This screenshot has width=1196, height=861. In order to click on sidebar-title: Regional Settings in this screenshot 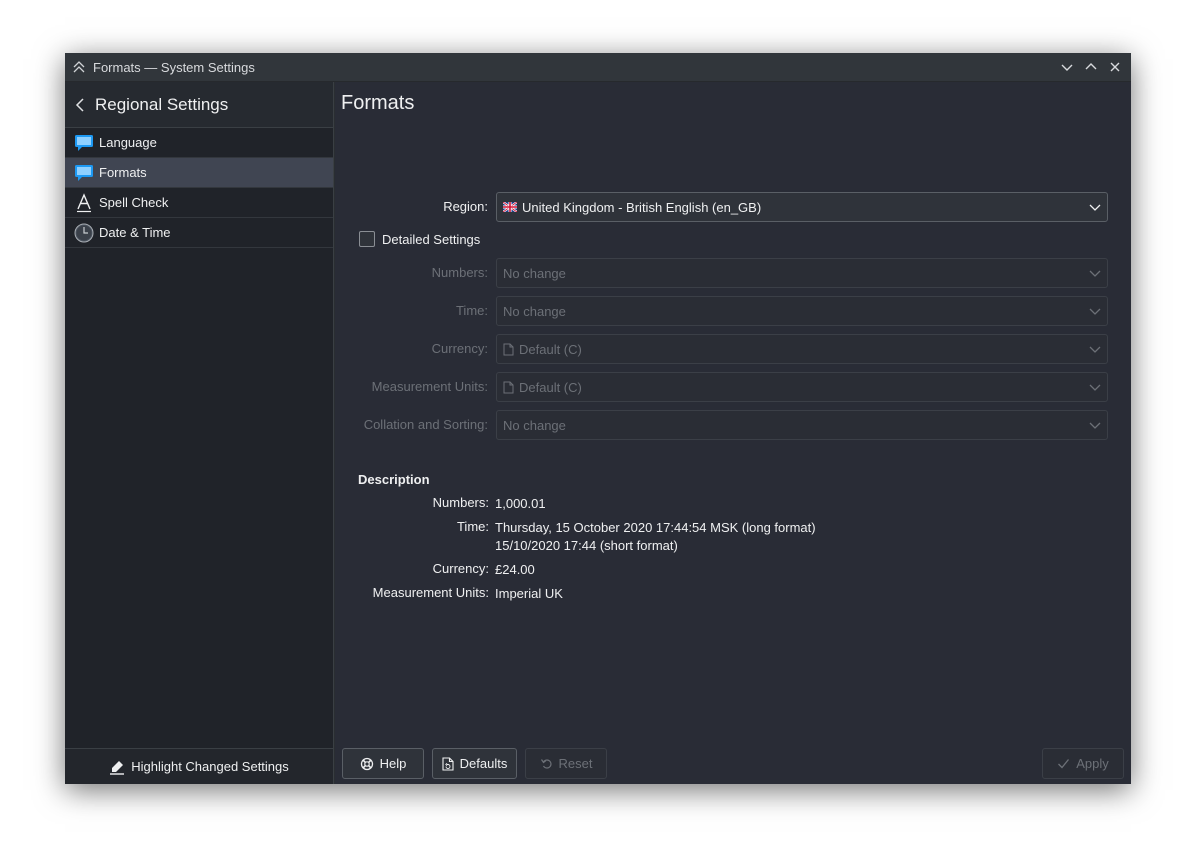, I will do `click(162, 104)`.